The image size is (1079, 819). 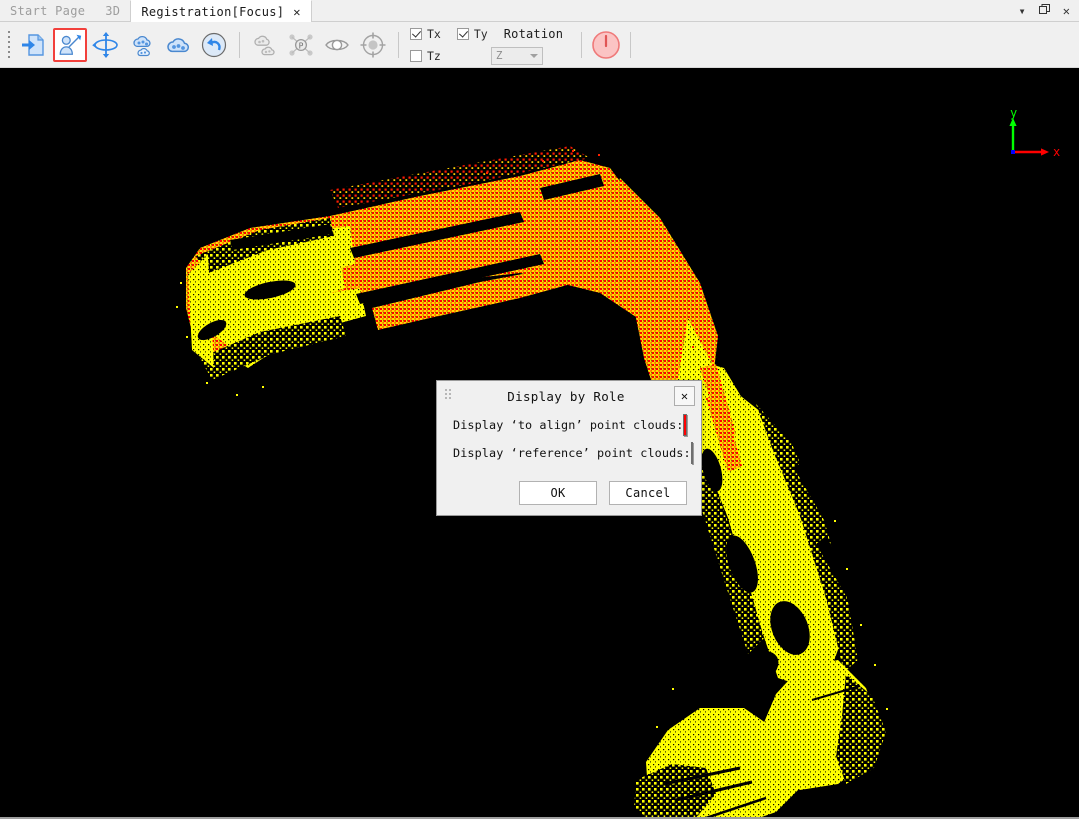 I want to click on target-center-icon, so click(x=373, y=44).